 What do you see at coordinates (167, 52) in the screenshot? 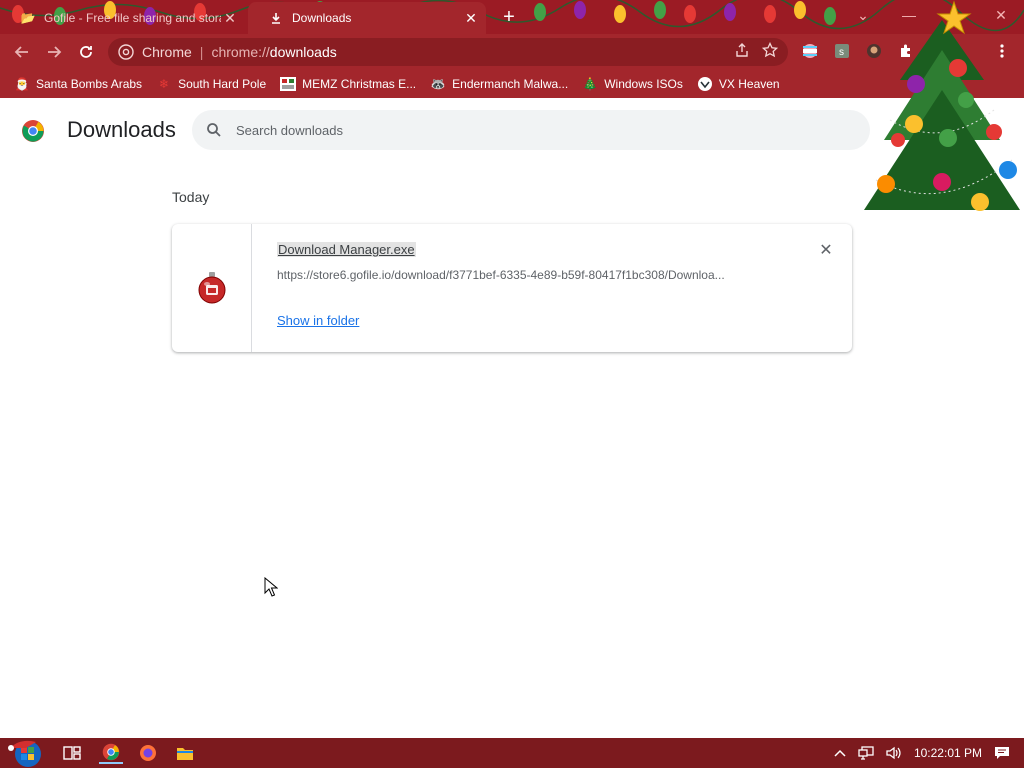
I see `chrome-chip: Chrome` at bounding box center [167, 52].